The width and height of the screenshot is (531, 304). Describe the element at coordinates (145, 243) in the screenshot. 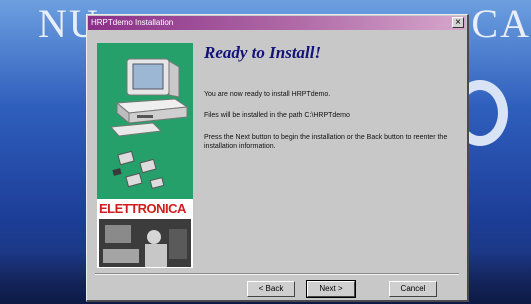

I see `magazine-photo` at that location.